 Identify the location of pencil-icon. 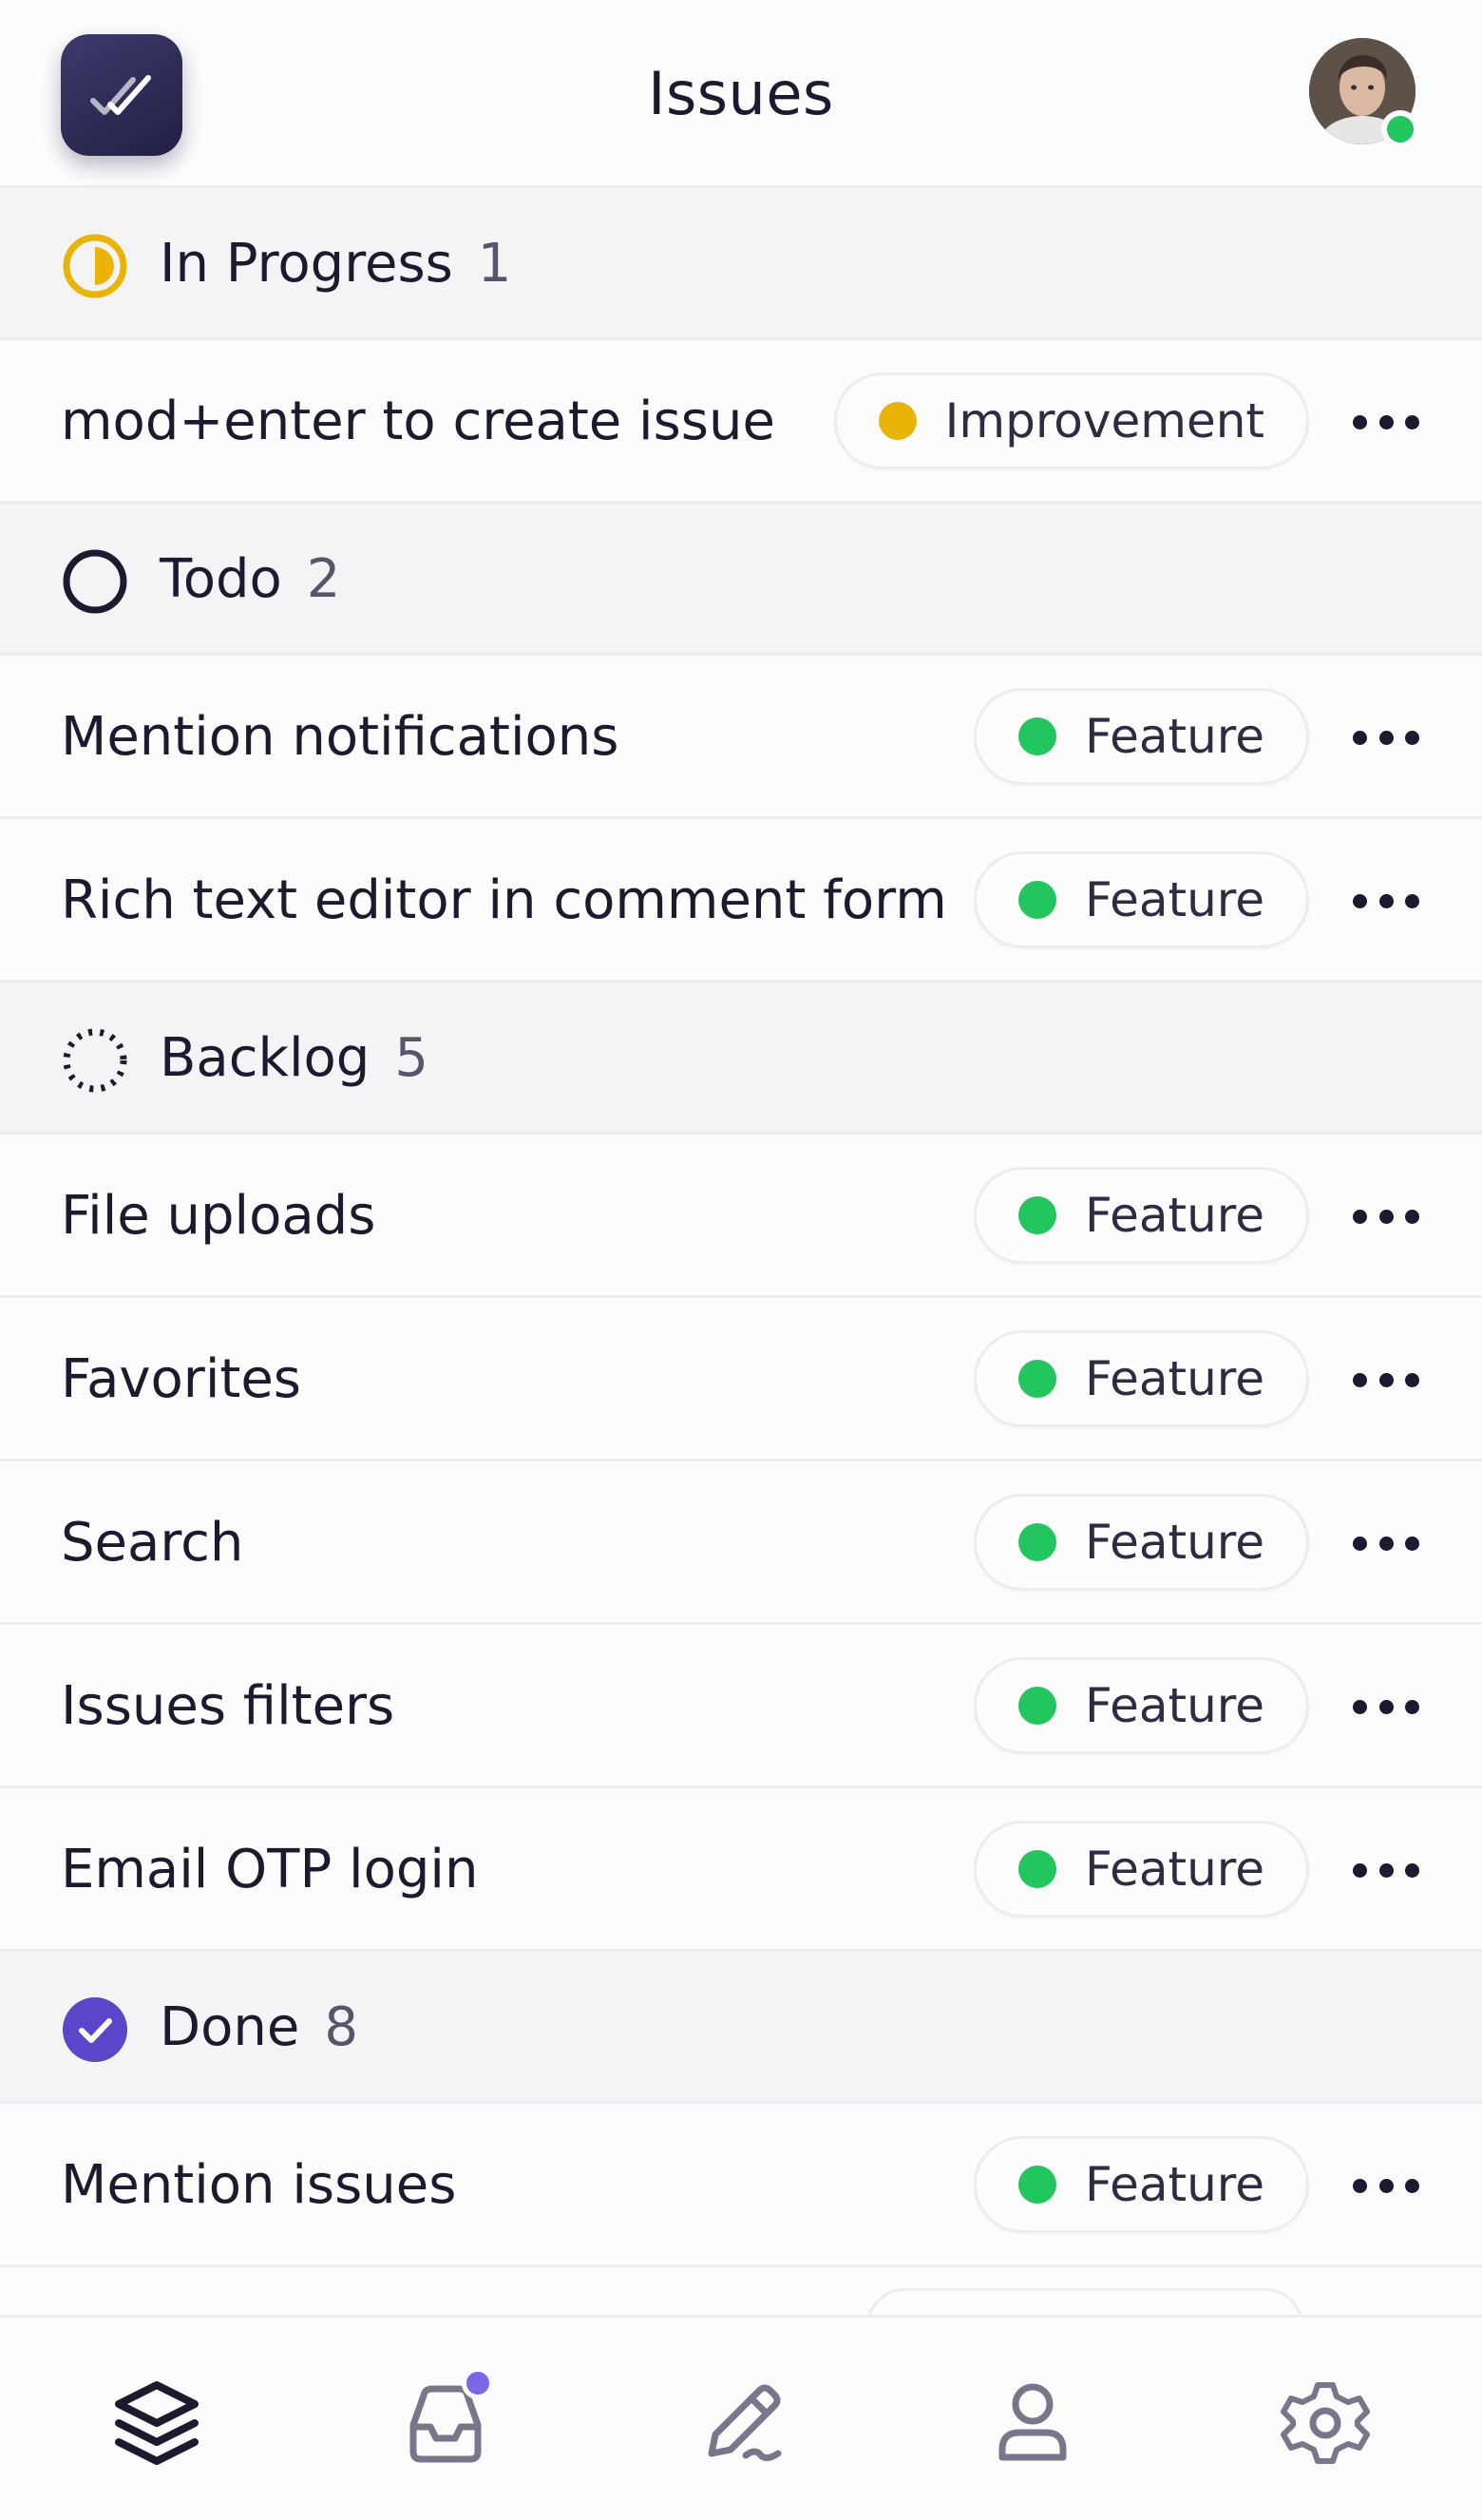
(745, 2423).